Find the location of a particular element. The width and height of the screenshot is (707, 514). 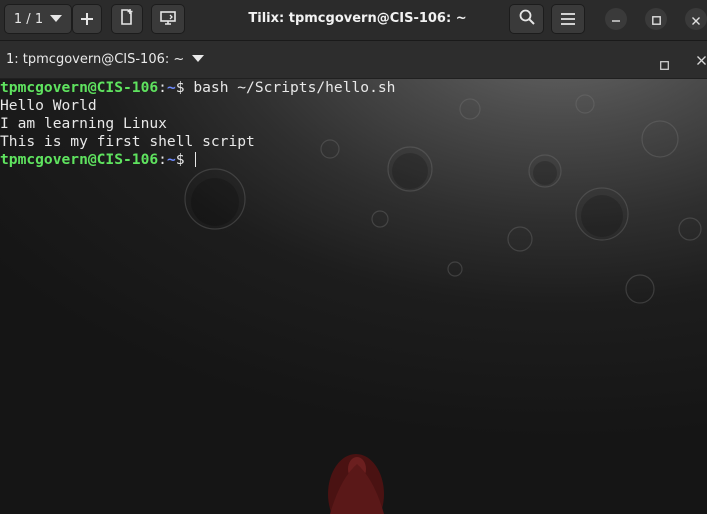

window-title: Tilix: tpmcgovern@CIS-106: ~ is located at coordinates (357, 18).